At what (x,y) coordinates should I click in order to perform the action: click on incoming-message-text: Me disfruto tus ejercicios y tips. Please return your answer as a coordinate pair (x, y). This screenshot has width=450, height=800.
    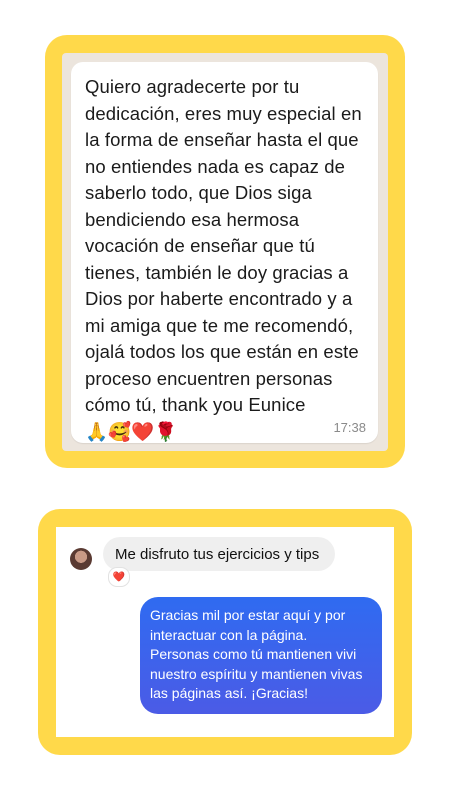
    Looking at the image, I should click on (217, 554).